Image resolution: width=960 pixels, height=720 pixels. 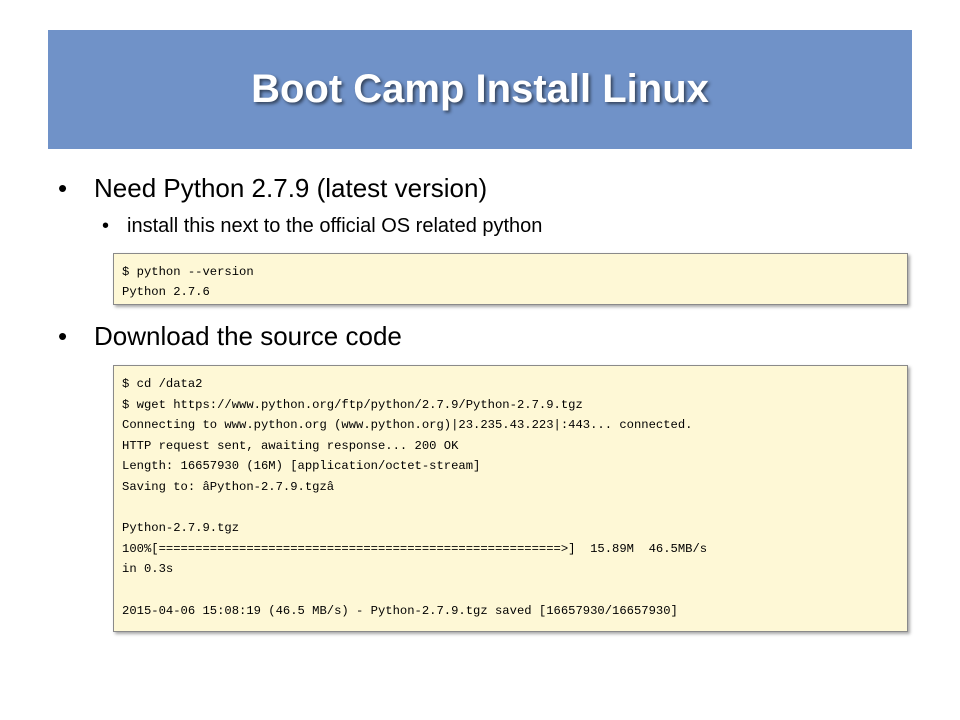 I want to click on code-line: $ cd /data2, so click(x=162, y=384).